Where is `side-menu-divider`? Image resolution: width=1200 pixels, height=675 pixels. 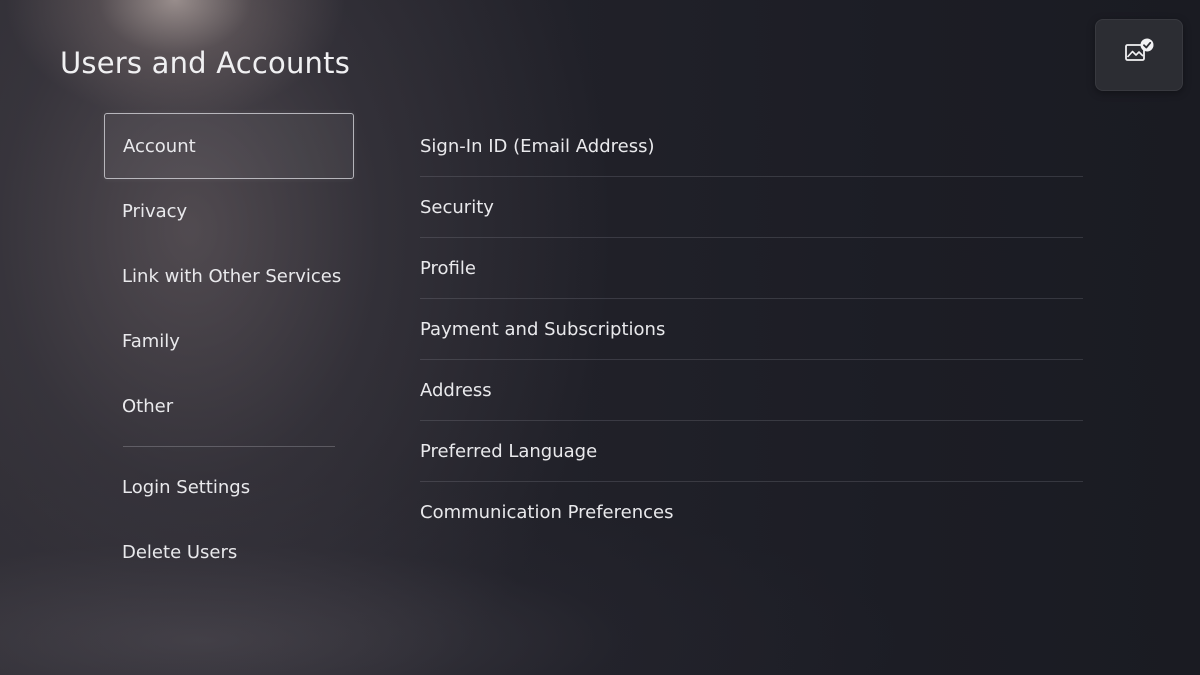 side-menu-divider is located at coordinates (229, 446).